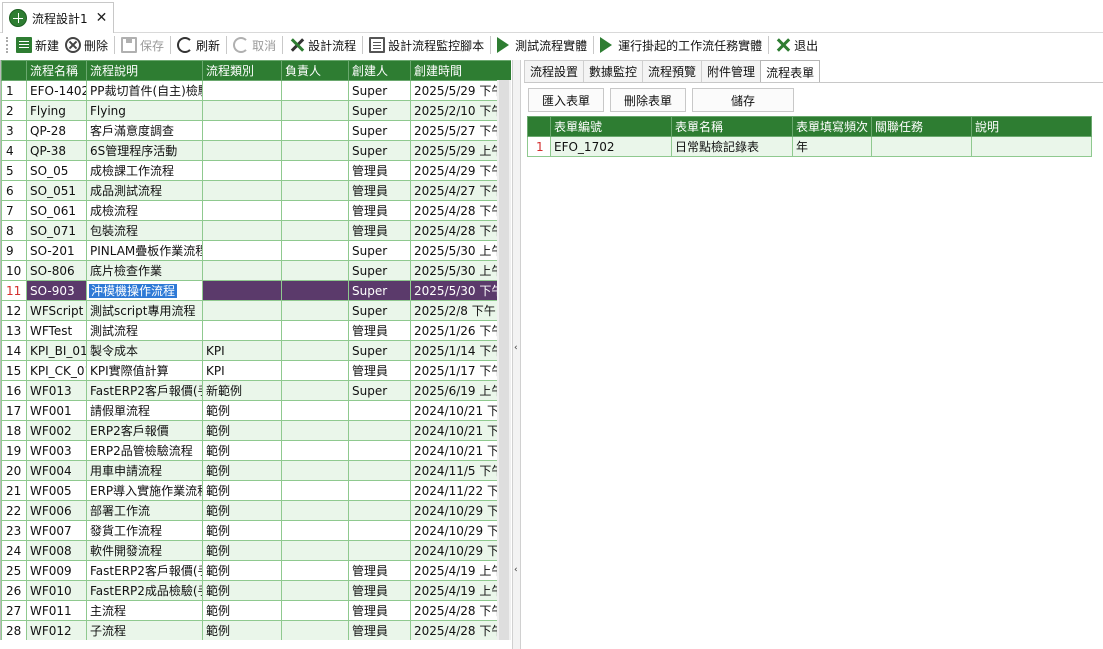 This screenshot has width=1103, height=649. I want to click on table-cell-name: WF002, so click(56, 430).